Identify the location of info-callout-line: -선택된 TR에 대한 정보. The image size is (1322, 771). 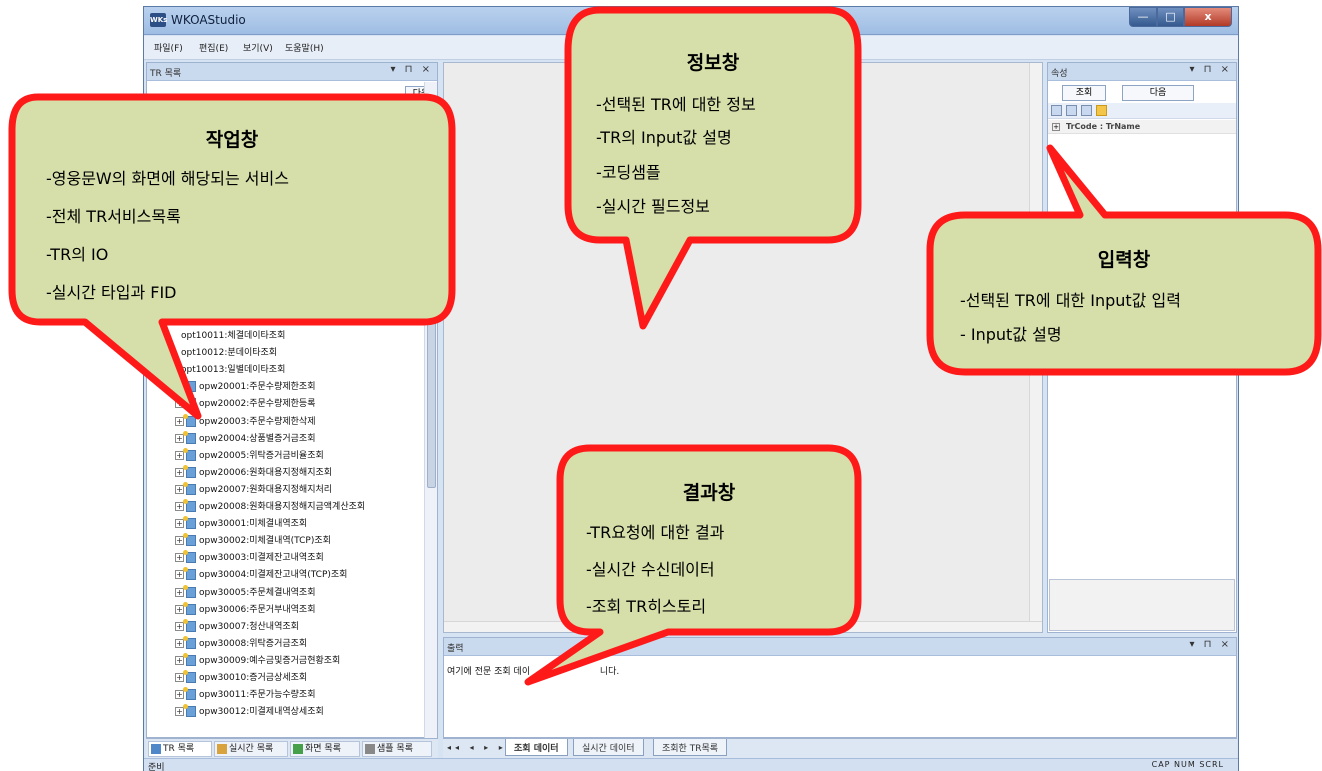
(676, 104).